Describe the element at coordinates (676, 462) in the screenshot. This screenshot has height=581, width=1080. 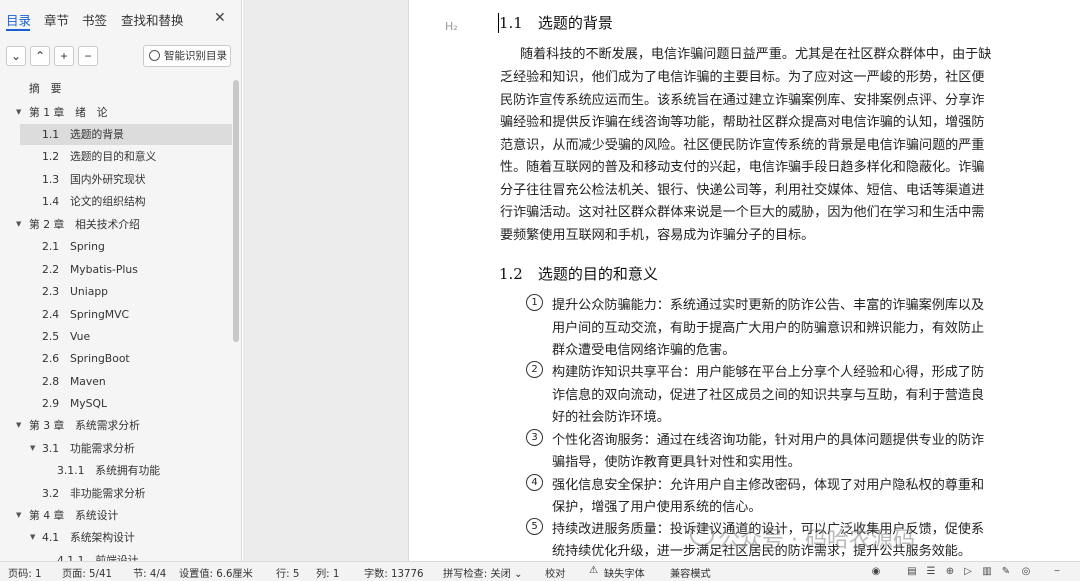
I see `list-item-line: 骗指导，使防诈教育更具针对性和实用性。` at that location.